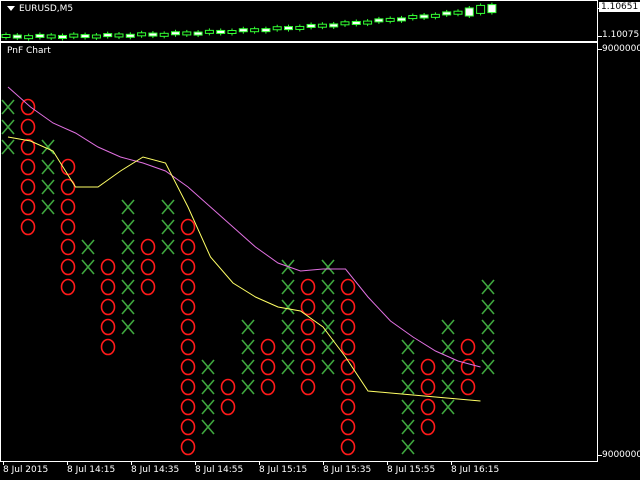 This screenshot has width=640, height=480. What do you see at coordinates (249, 21) in the screenshot?
I see `candle-series` at bounding box center [249, 21].